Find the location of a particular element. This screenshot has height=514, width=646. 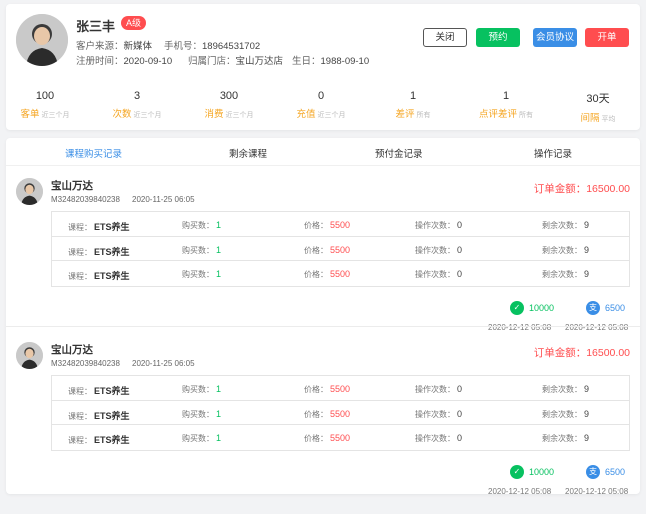

stat-sub: 平均 is located at coordinates (608, 119).